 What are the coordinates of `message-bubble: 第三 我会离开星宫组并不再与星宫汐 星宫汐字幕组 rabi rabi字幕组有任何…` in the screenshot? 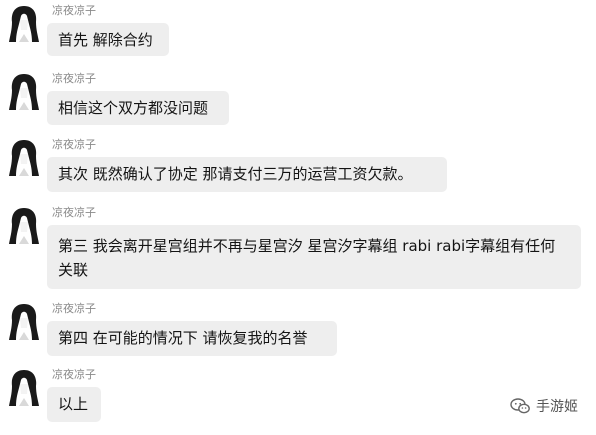 It's located at (314, 257).